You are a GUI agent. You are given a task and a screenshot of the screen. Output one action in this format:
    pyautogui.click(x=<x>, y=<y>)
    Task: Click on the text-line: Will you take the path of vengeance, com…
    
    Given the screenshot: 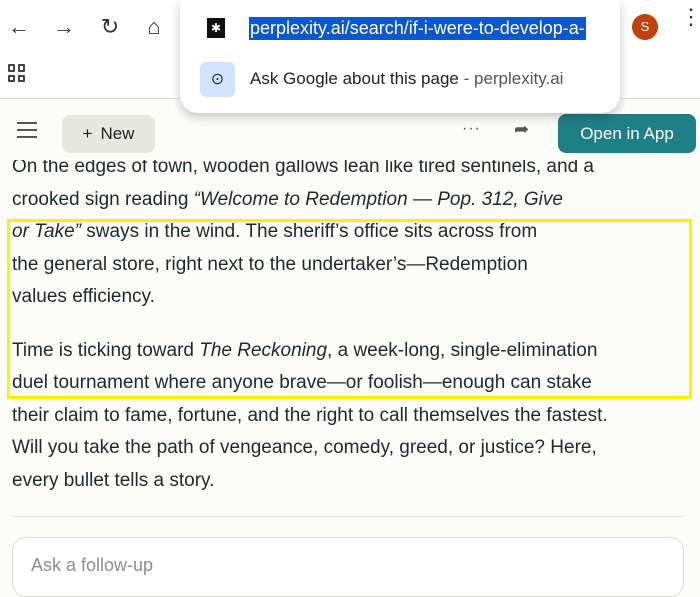 What is the action you would take?
    pyautogui.click(x=356, y=448)
    